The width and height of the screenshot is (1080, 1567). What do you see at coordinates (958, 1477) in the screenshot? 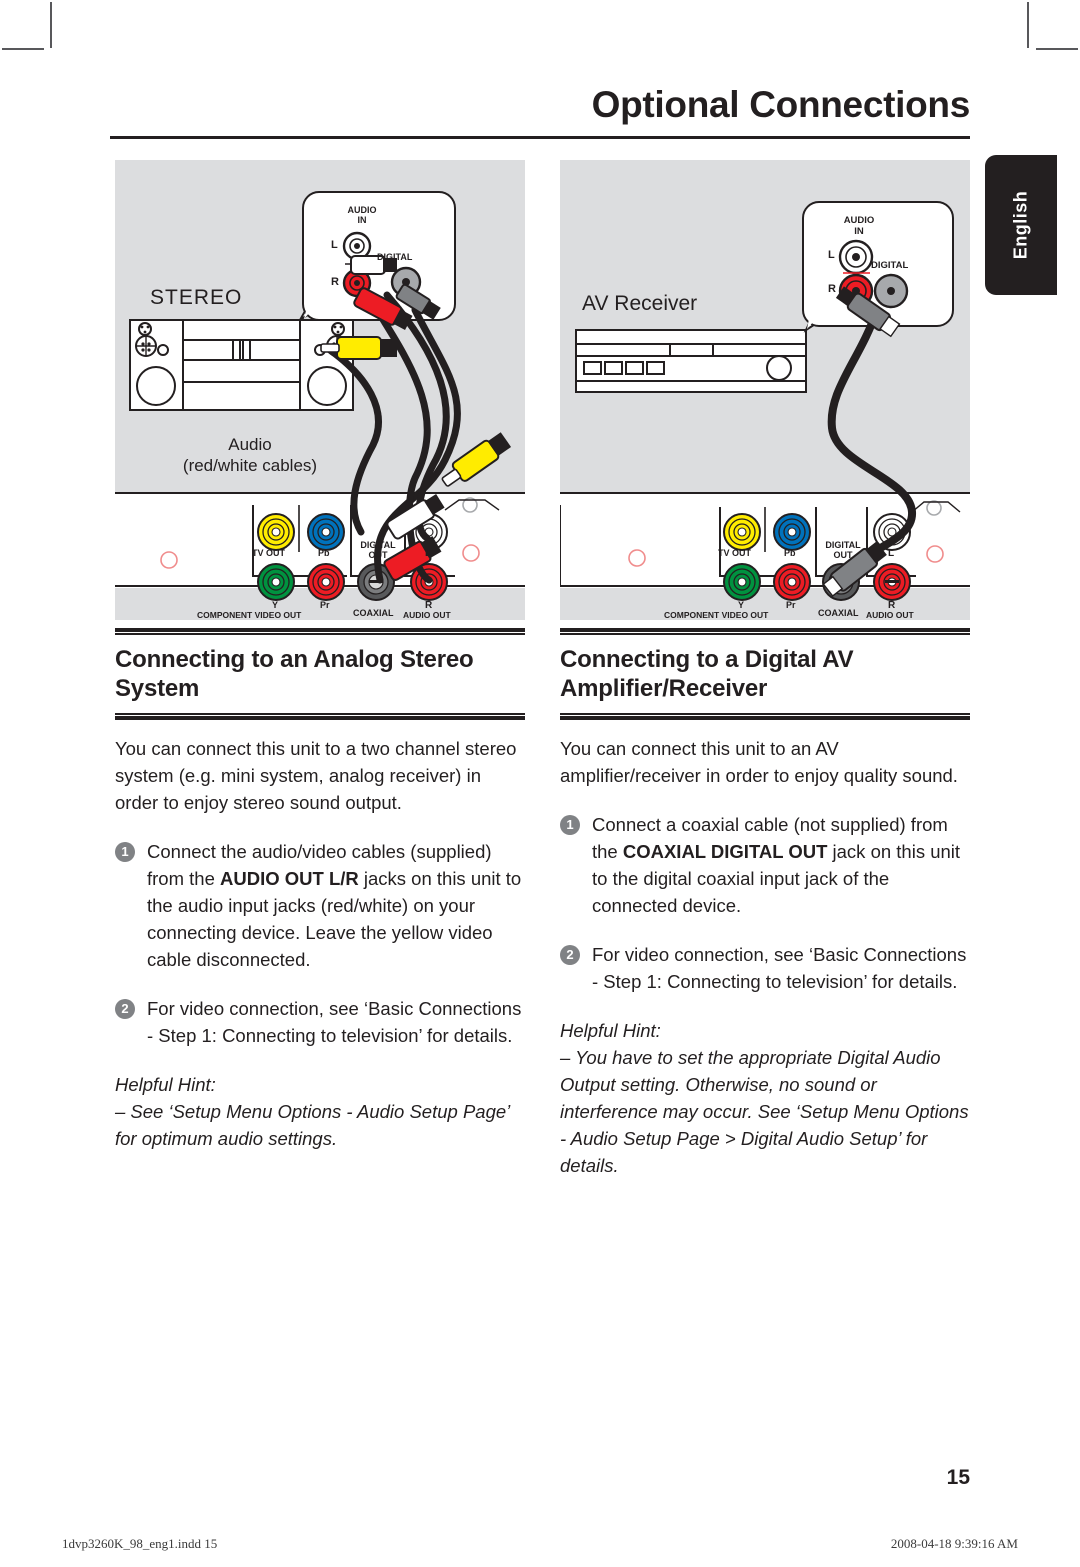
I see `page-number: 15` at bounding box center [958, 1477].